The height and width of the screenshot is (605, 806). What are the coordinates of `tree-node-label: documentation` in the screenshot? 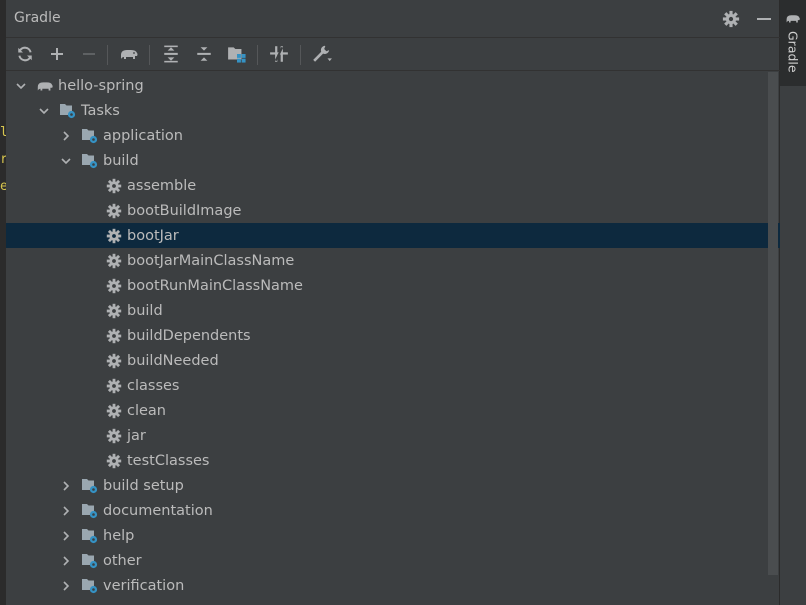 It's located at (158, 510).